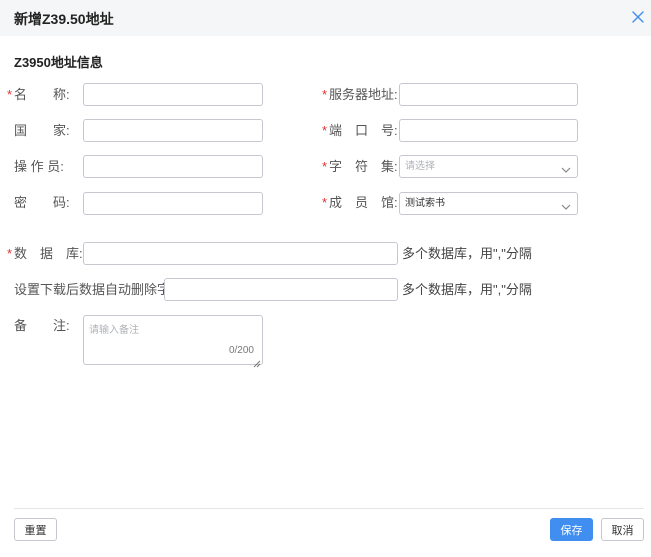  What do you see at coordinates (173, 166) in the screenshot?
I see `operator-input` at bounding box center [173, 166].